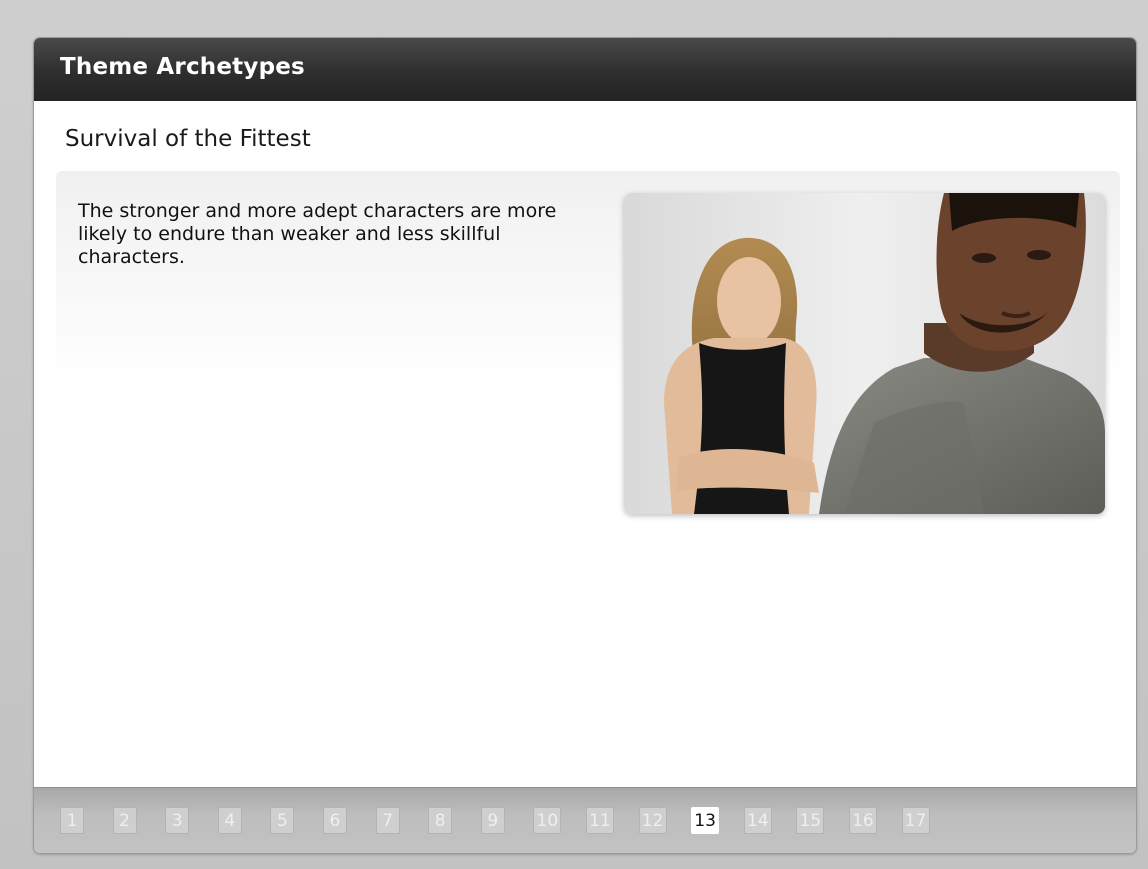 The width and height of the screenshot is (1148, 869). Describe the element at coordinates (915, 820) in the screenshot. I see `page-button-17: 17` at that location.